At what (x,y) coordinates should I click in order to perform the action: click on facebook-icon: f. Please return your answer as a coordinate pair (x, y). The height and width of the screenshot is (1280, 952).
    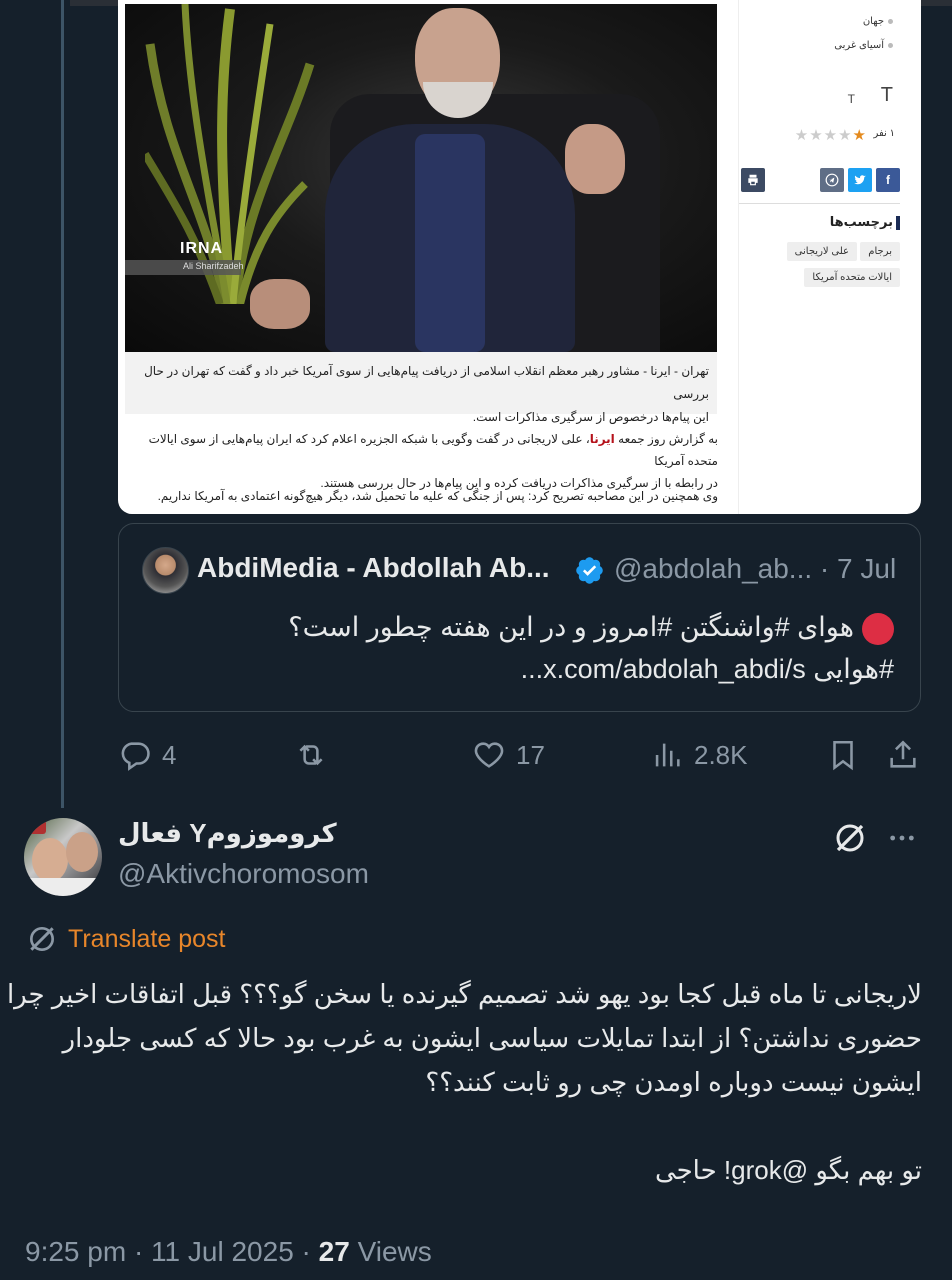
    Looking at the image, I should click on (888, 180).